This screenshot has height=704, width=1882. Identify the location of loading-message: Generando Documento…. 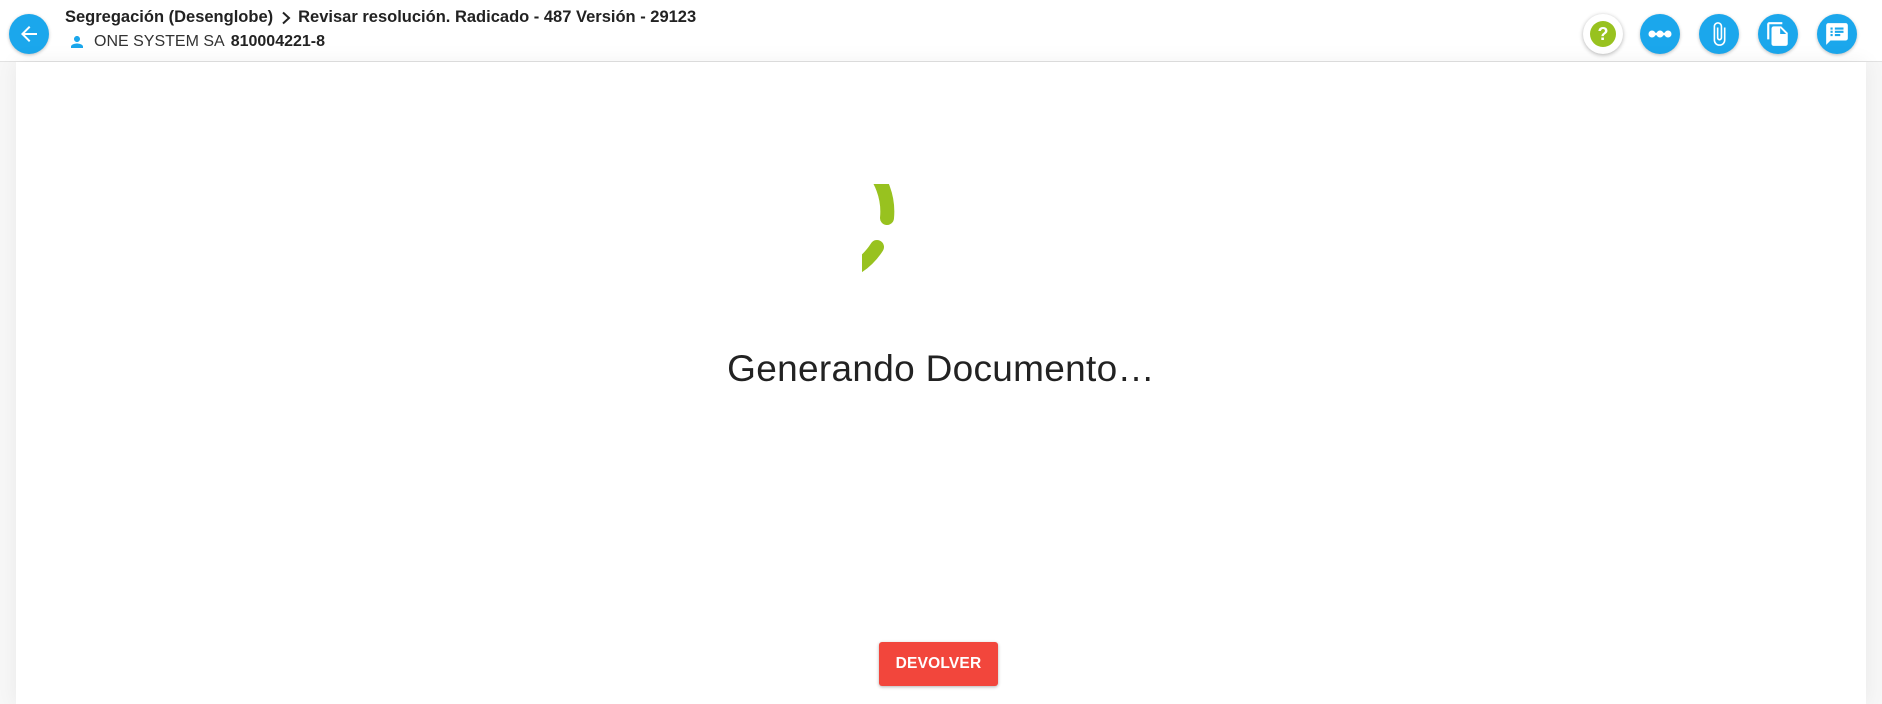
(941, 368).